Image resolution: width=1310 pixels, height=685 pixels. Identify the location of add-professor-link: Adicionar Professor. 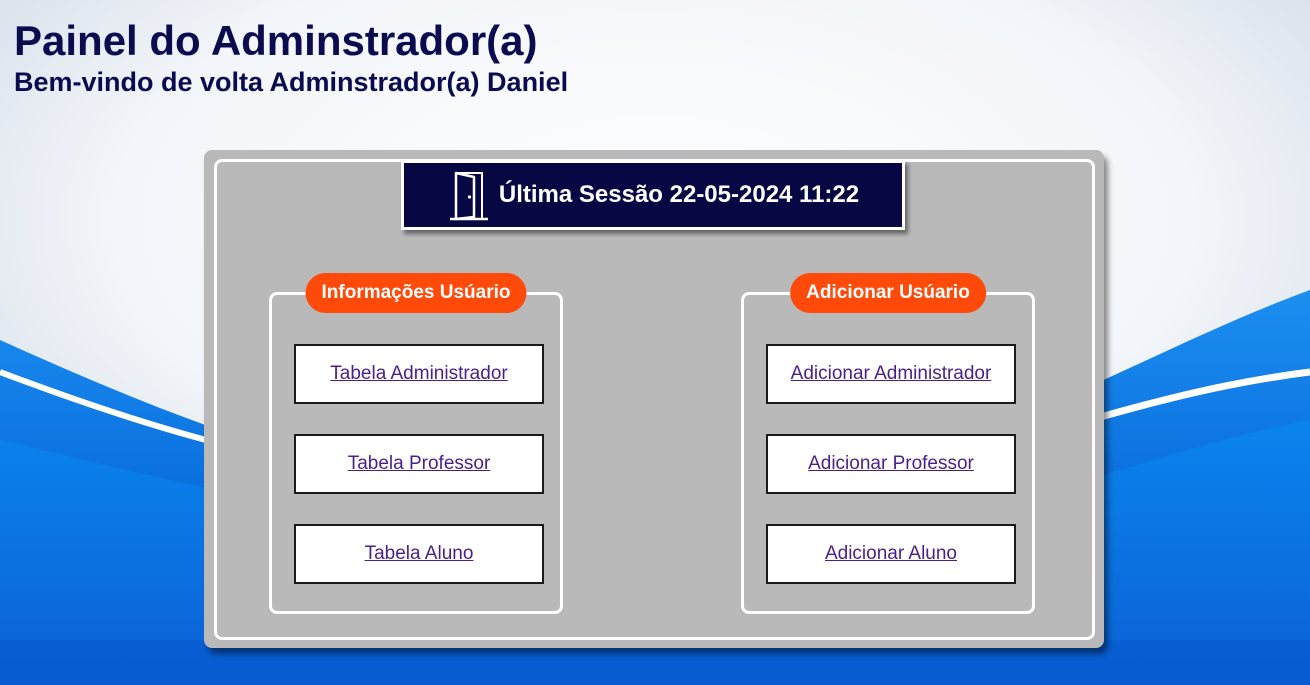
(891, 464).